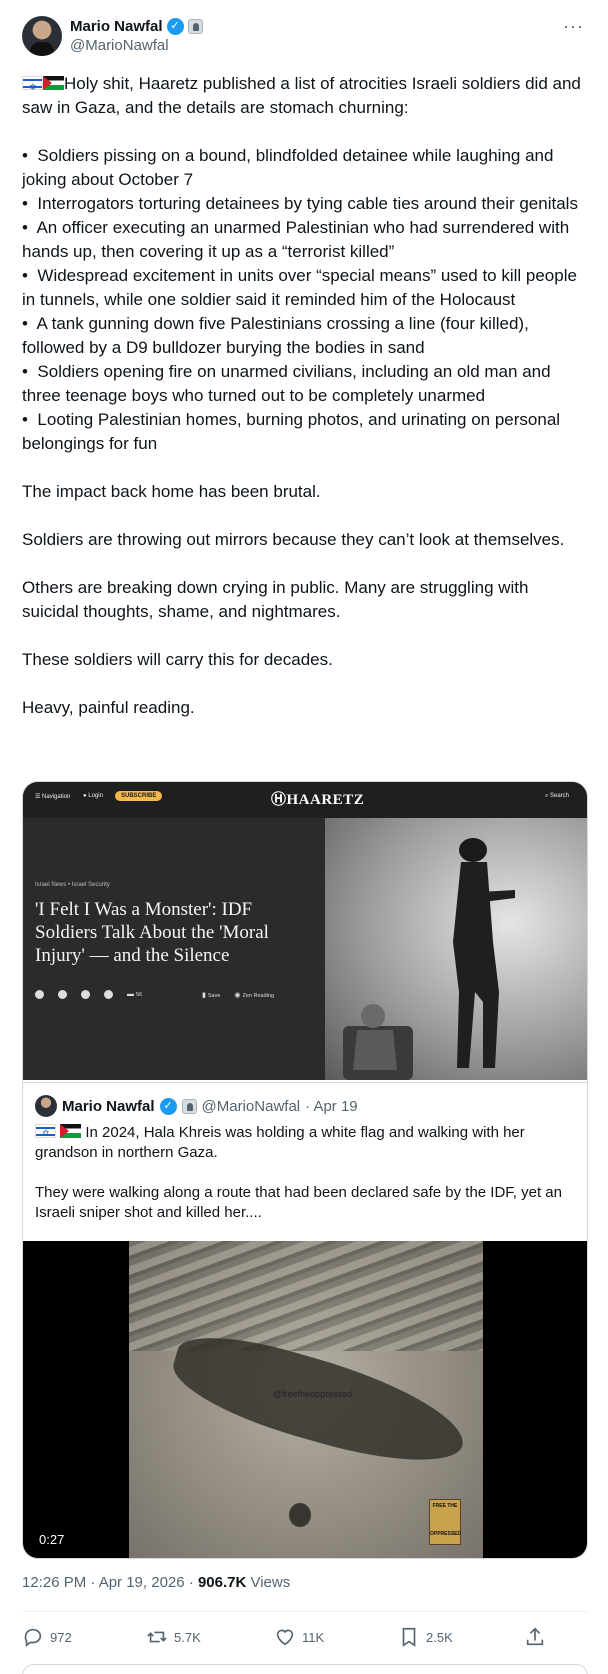 The image size is (608, 1674). I want to click on reply-button: 972, so click(47, 1637).